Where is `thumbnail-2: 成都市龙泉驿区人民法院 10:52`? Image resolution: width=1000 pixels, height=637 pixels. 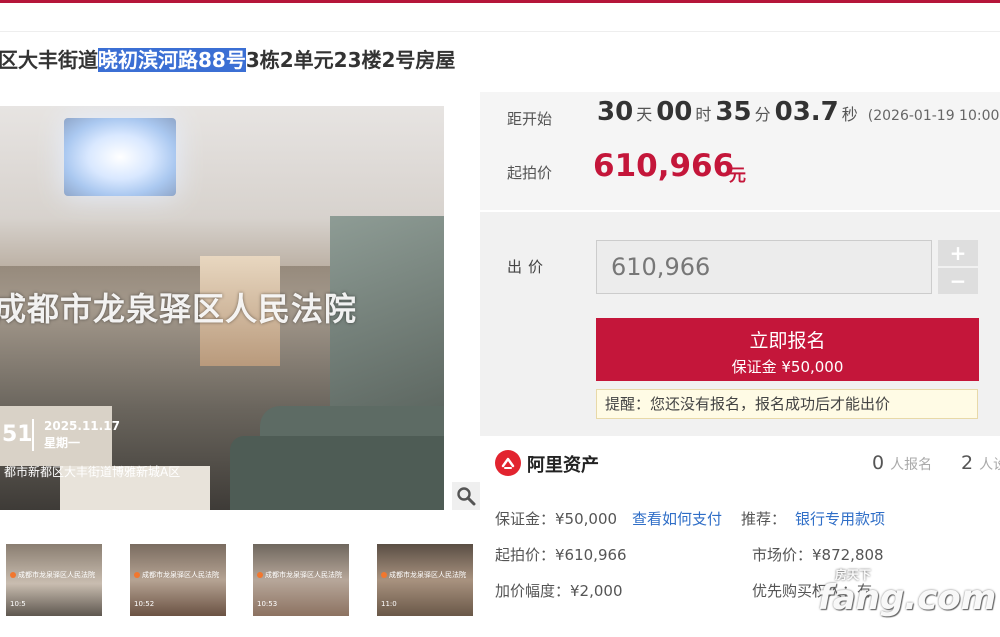
thumbnail-2: 成都市龙泉驿区人民法院 10:52 is located at coordinates (178, 580).